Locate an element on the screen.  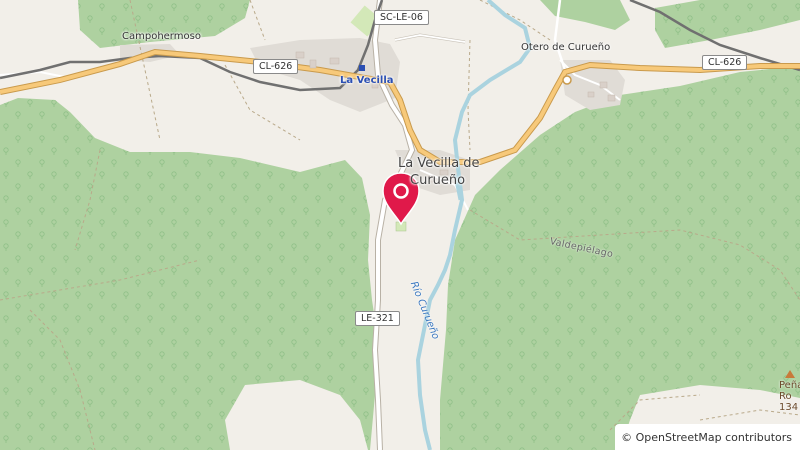
station-icon is located at coordinates (362, 68).